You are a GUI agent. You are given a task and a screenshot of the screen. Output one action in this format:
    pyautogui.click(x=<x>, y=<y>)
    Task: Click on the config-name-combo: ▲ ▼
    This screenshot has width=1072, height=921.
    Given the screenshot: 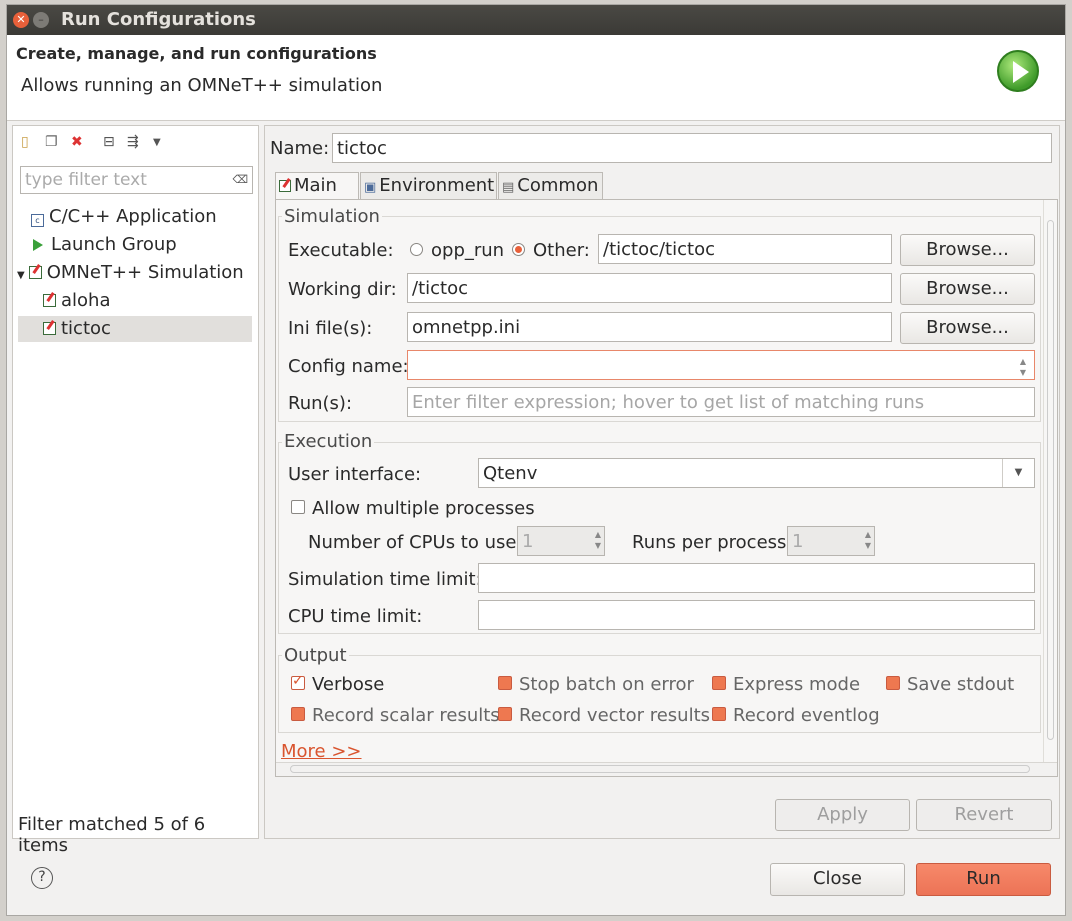 What is the action you would take?
    pyautogui.click(x=721, y=365)
    